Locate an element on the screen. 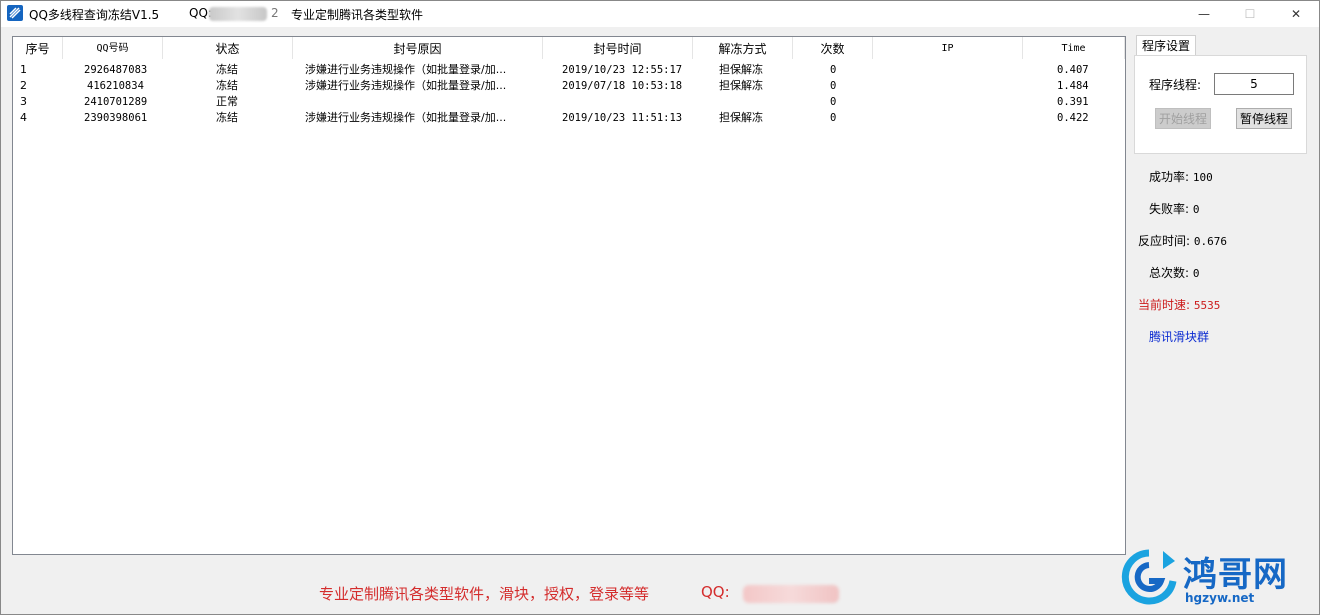 The width and height of the screenshot is (1320, 615). cell-qq: 416210834 is located at coordinates (115, 86).